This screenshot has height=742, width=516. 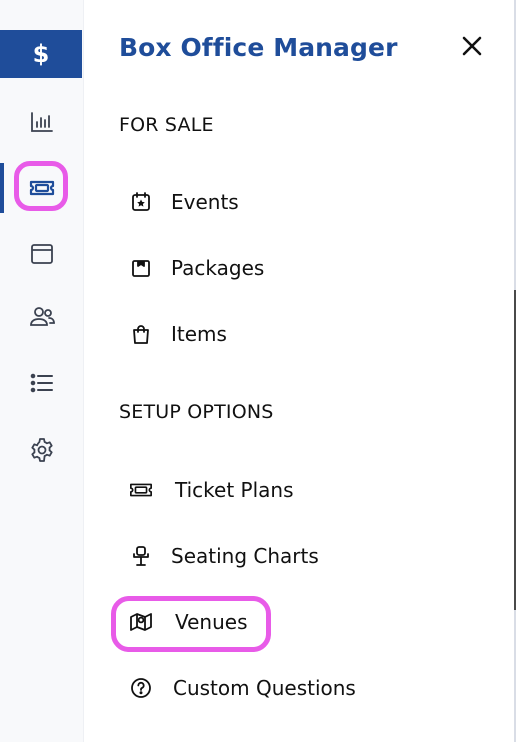 I want to click on close-button, so click(x=472, y=46).